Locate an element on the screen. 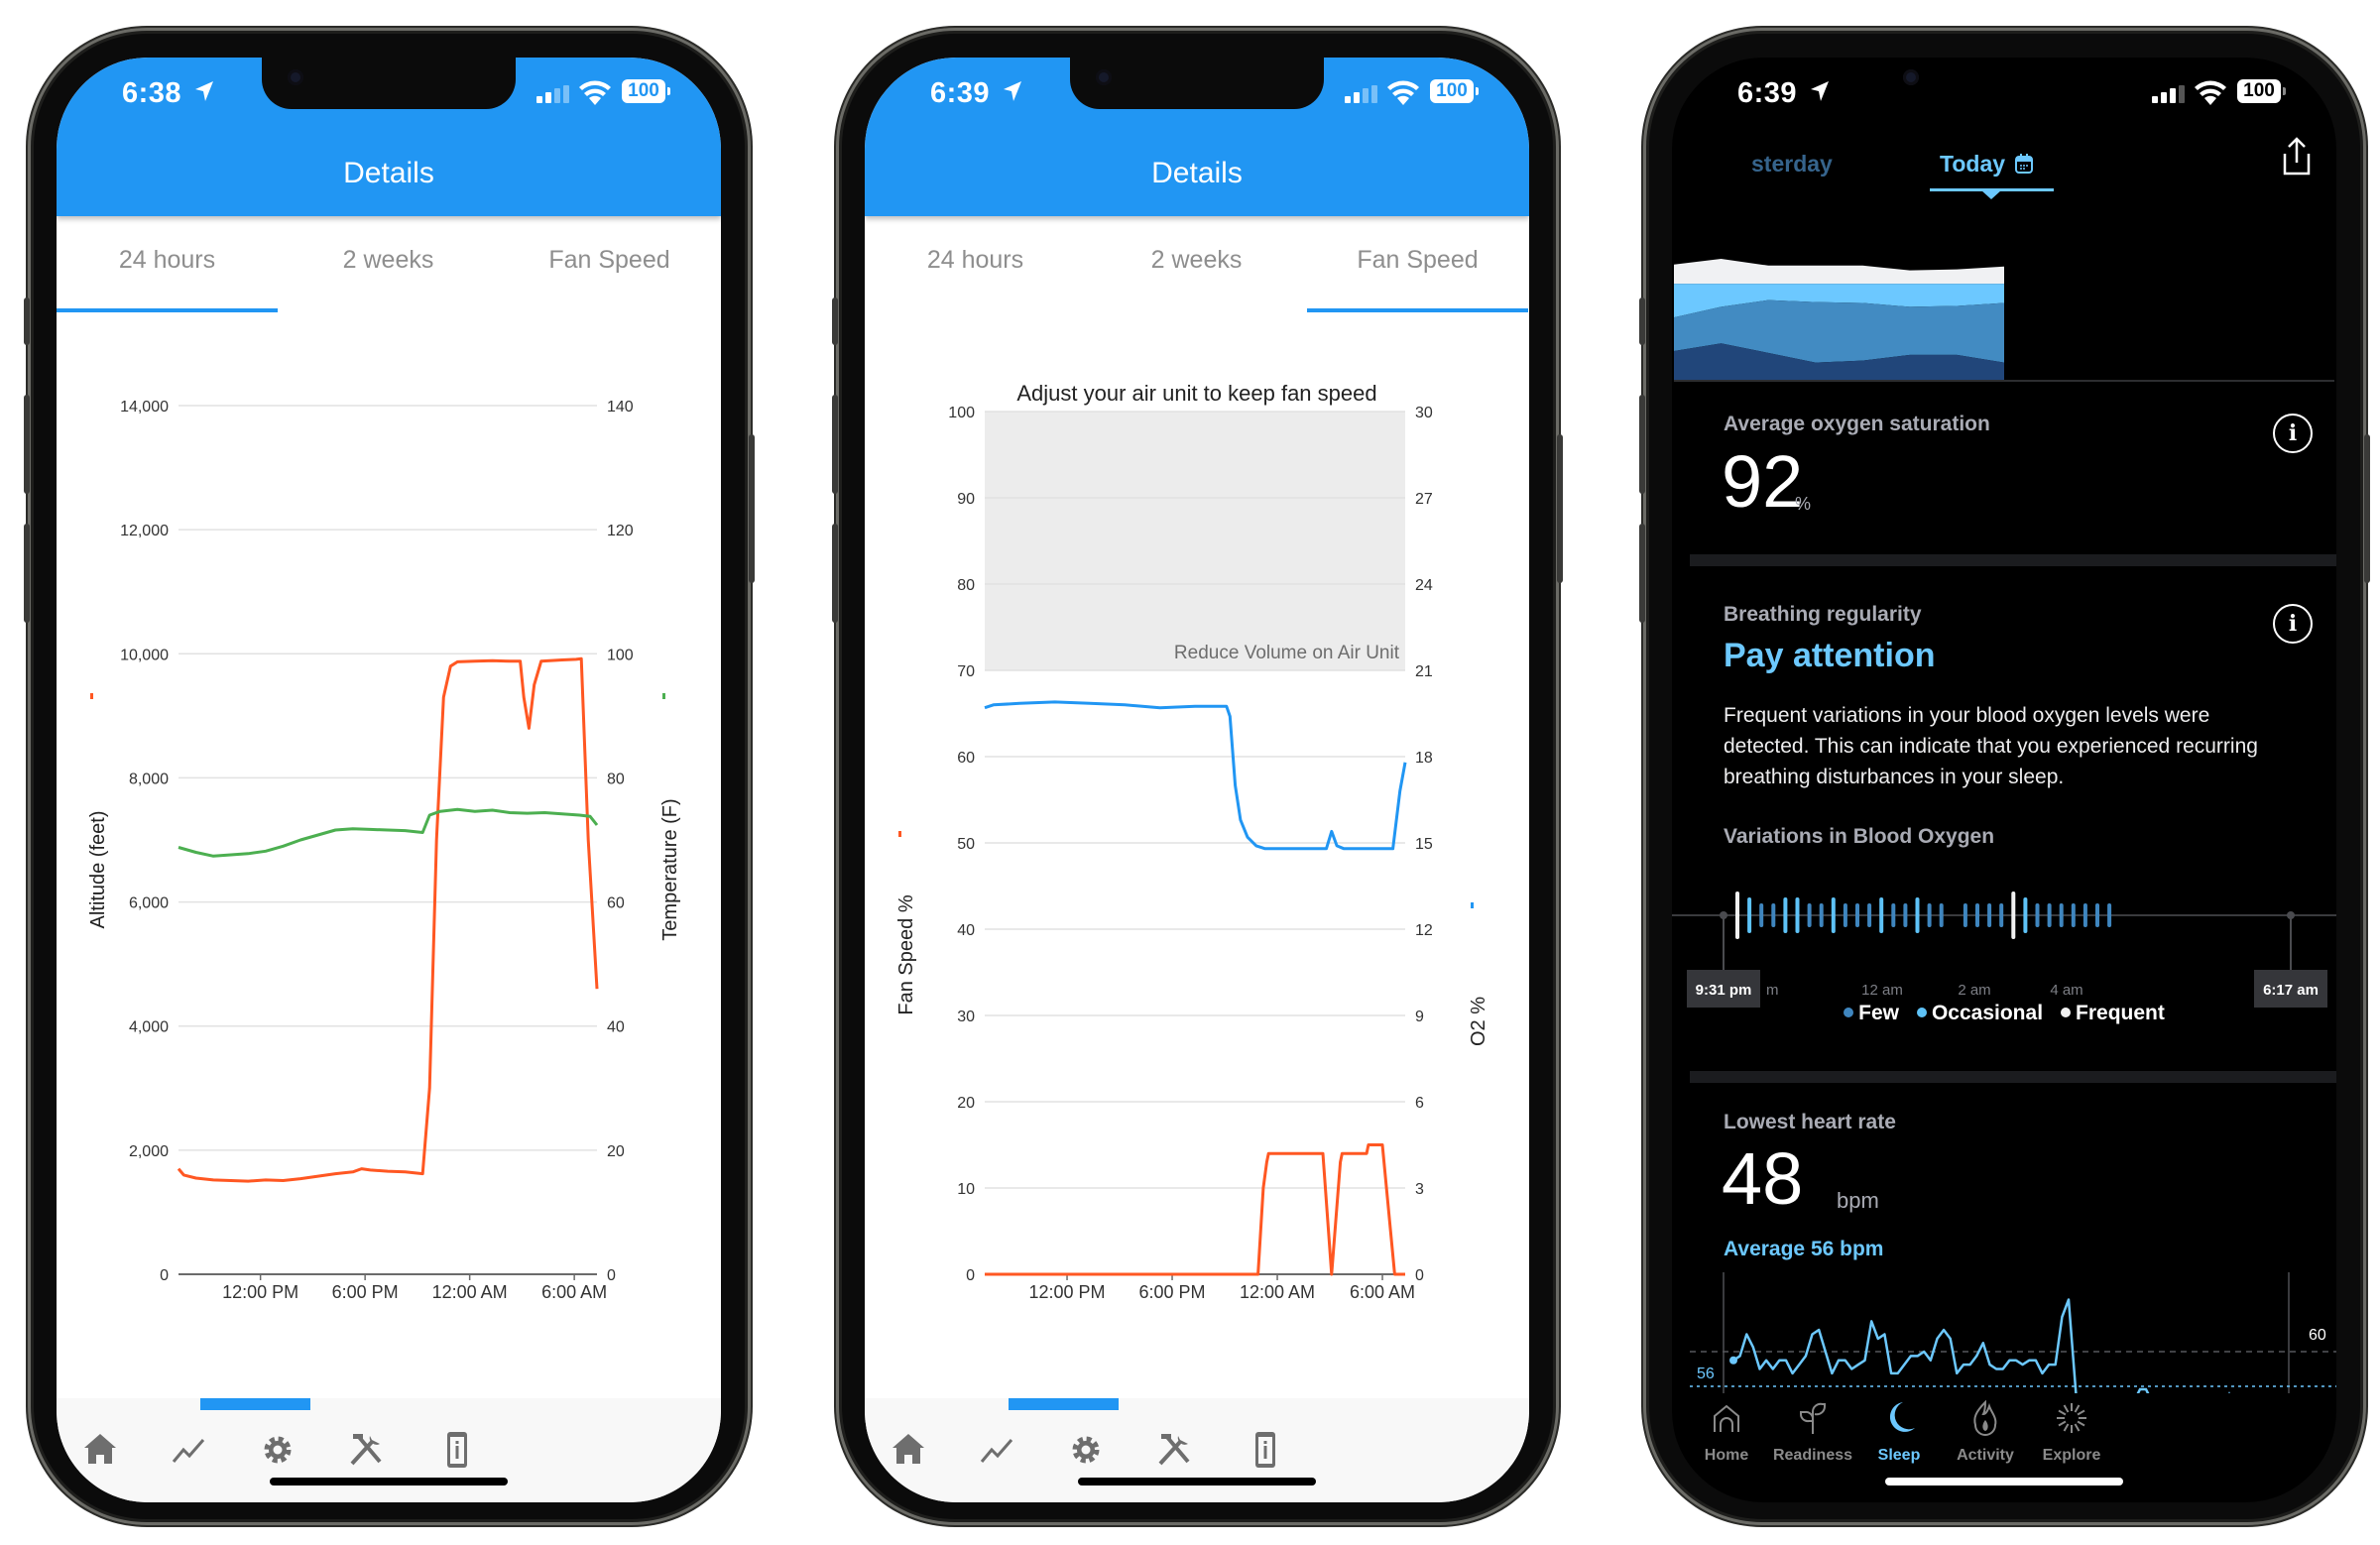 The width and height of the screenshot is (2380, 1545). breathing-status: Pay attention is located at coordinates (1830, 655).